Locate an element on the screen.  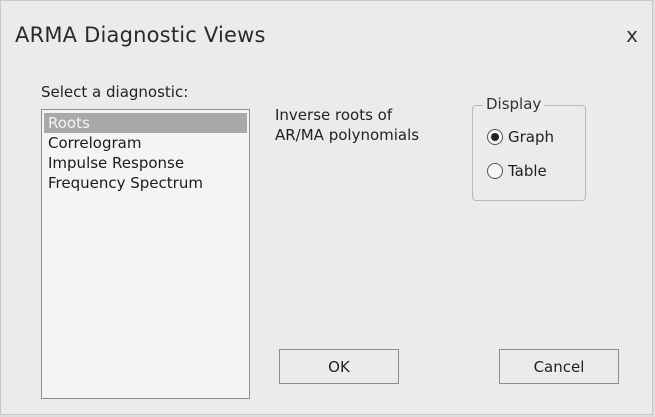
list-item-frequency-spectrum: Frequency Spectrum is located at coordinates (145, 183).